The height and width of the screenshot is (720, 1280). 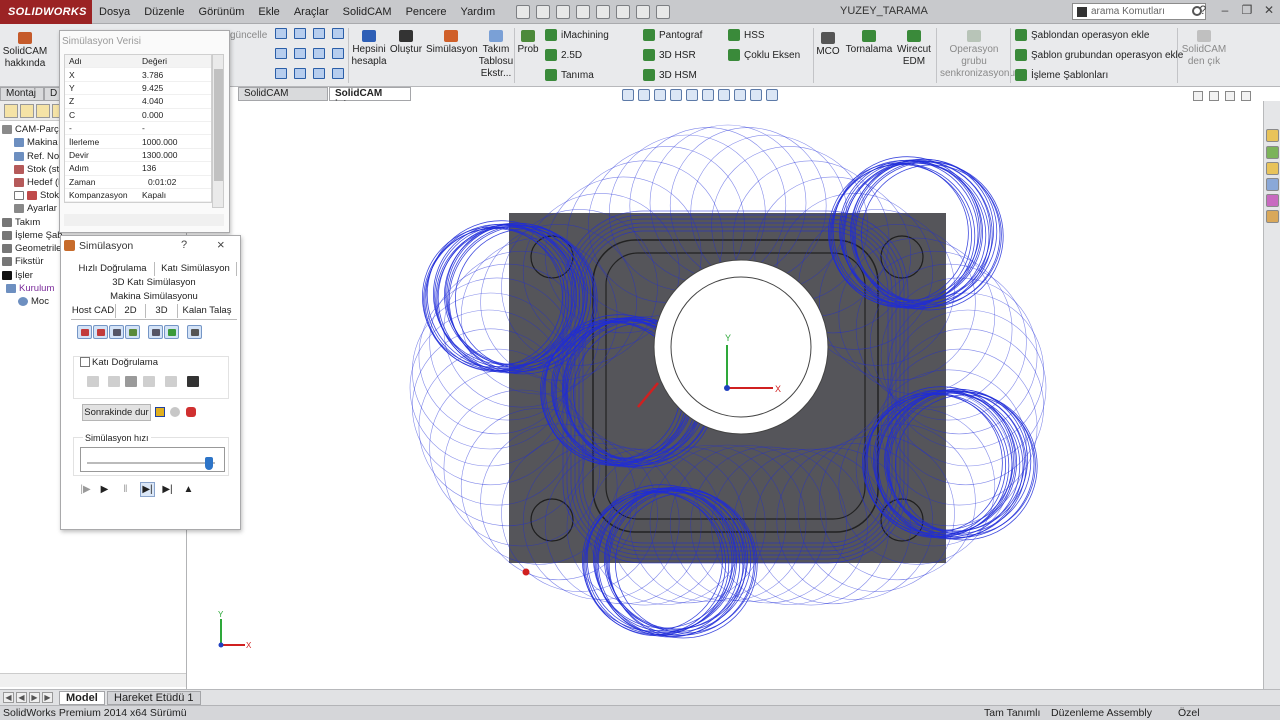 What do you see at coordinates (369, 49) in the screenshot?
I see `calculate-all-button: Hepsini hesapla` at bounding box center [369, 49].